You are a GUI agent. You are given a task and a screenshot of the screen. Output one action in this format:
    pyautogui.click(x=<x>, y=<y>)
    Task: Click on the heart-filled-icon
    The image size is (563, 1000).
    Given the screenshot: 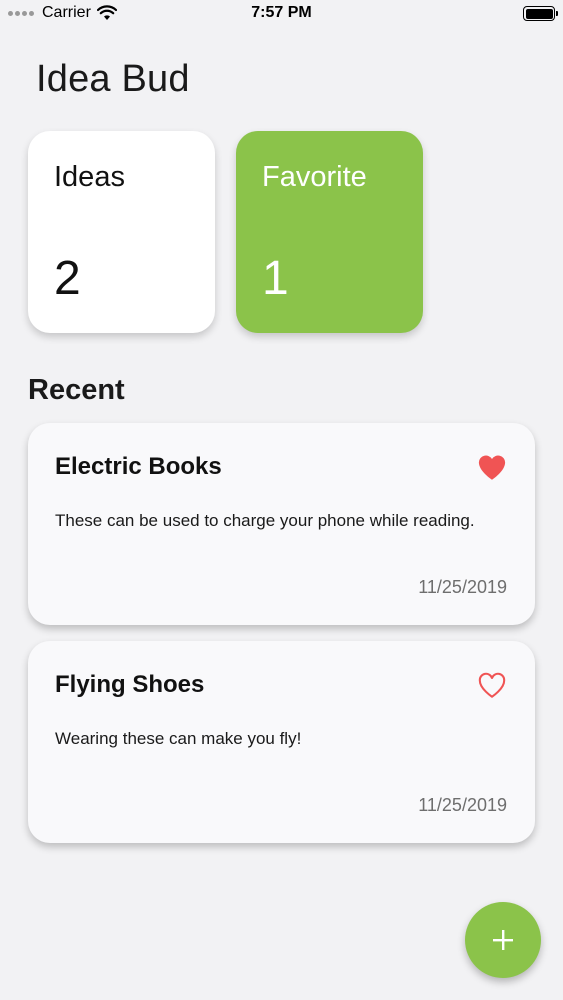 What is the action you would take?
    pyautogui.click(x=492, y=467)
    